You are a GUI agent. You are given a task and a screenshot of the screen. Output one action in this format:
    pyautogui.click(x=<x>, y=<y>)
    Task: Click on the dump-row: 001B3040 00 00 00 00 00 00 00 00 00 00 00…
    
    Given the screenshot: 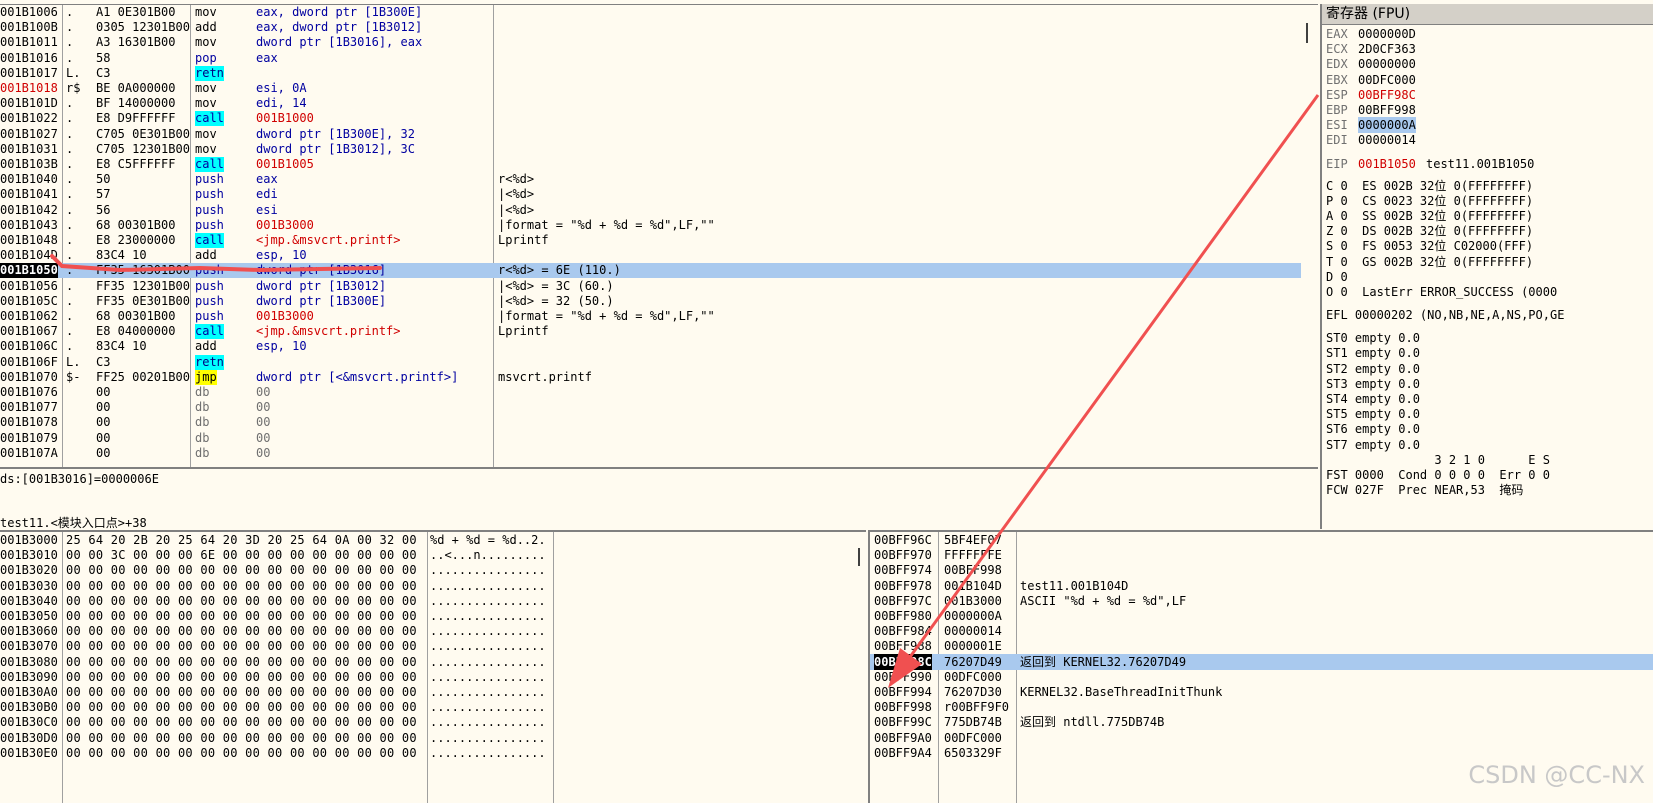 What is the action you would take?
    pyautogui.click(x=433, y=601)
    